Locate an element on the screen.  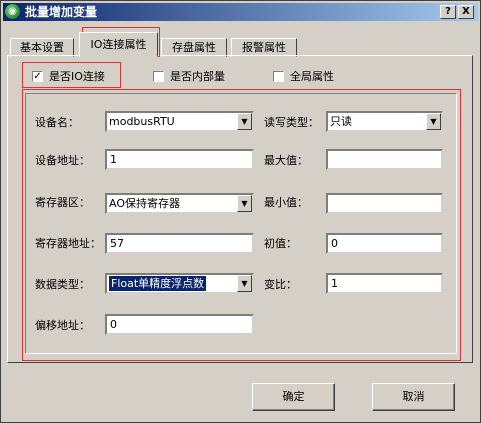
initial-value-label: 初值： is located at coordinates (280, 243).